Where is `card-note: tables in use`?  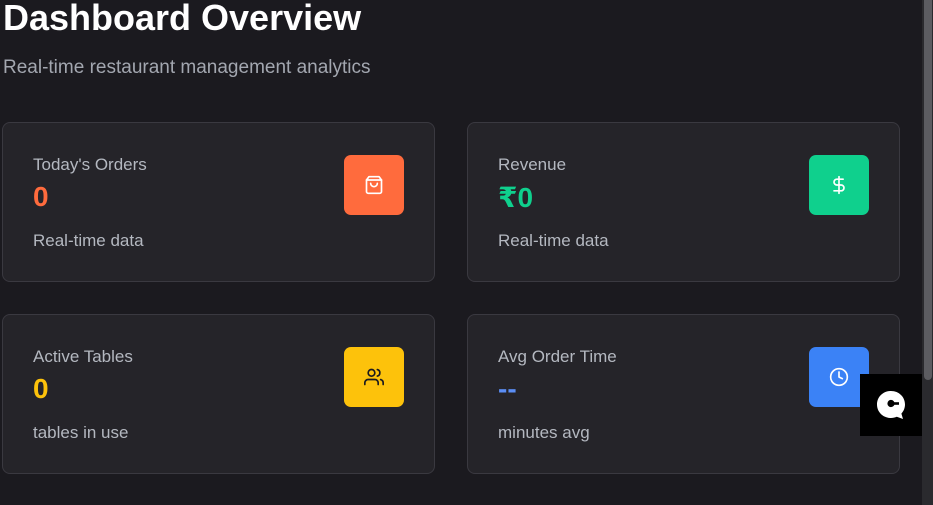 card-note: tables in use is located at coordinates (81, 432).